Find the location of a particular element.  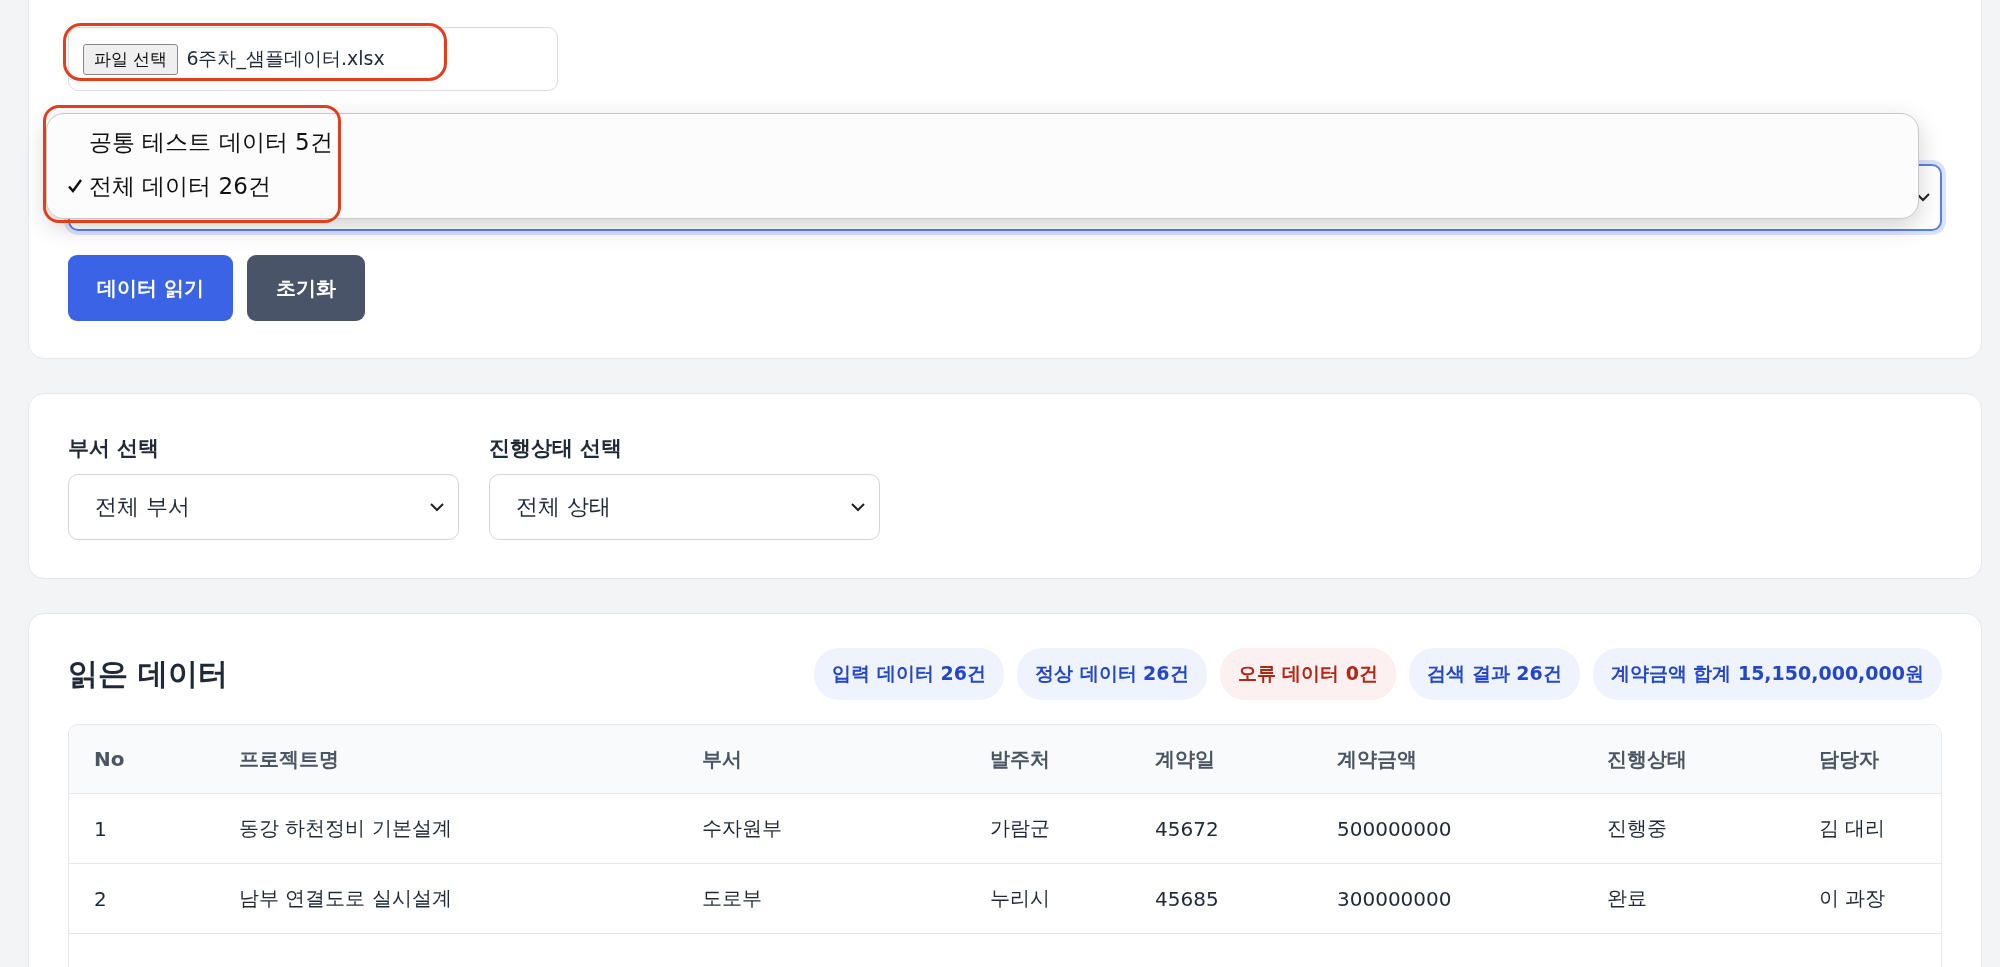

table-cell-text: 남부 연결도로 실시설계 is located at coordinates (345, 898).